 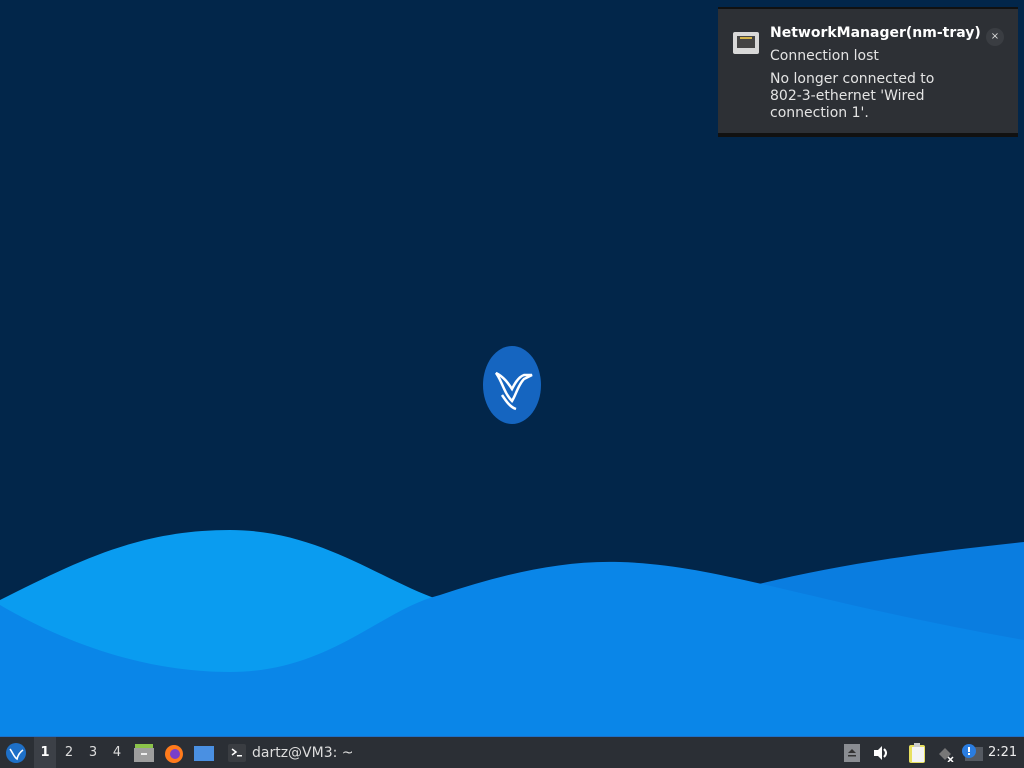 I want to click on notifications-button, so click(x=972, y=752).